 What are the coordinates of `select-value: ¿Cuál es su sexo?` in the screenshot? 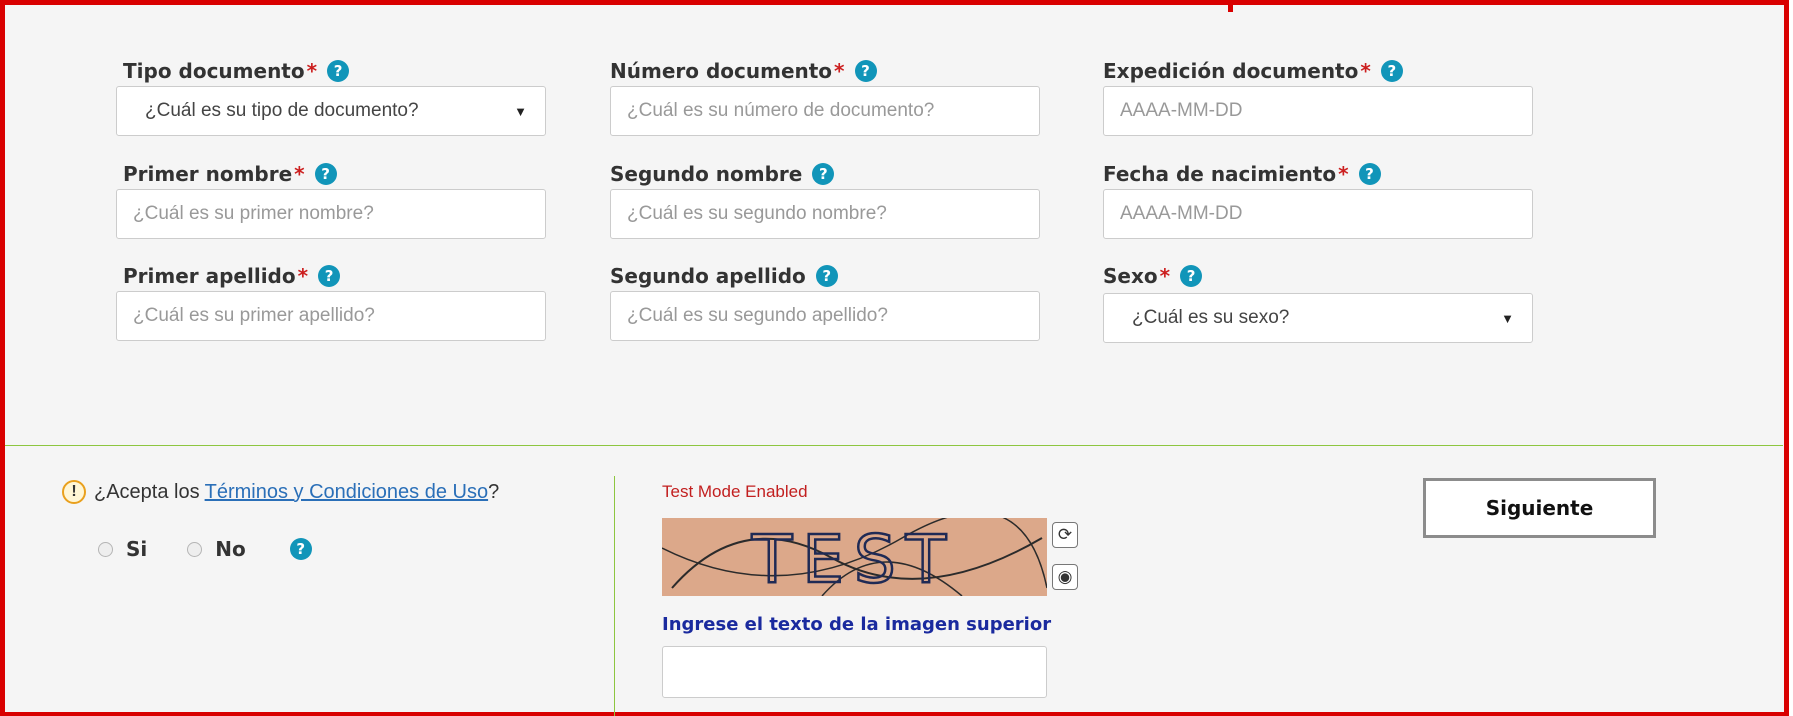 It's located at (1211, 317).